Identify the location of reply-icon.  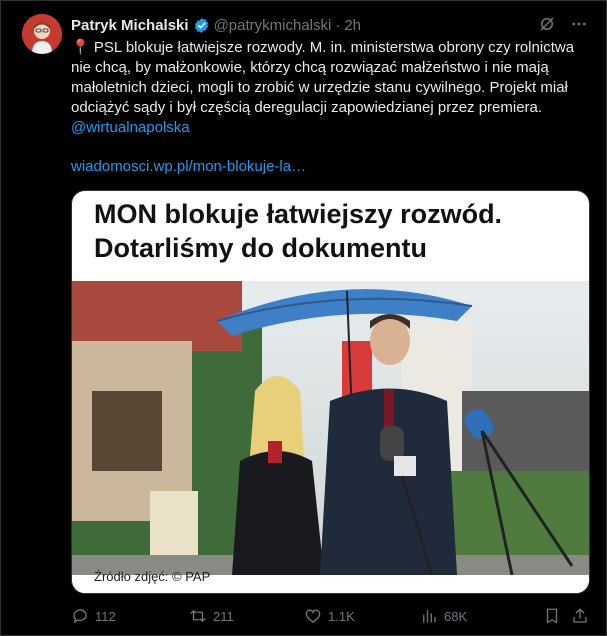
(80, 616).